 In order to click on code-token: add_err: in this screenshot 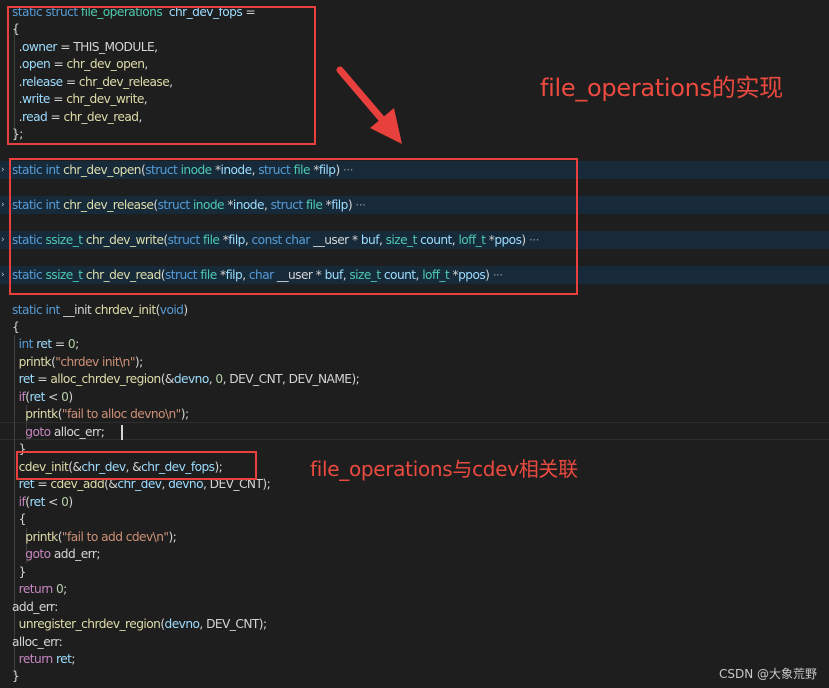, I will do `click(35, 607)`.